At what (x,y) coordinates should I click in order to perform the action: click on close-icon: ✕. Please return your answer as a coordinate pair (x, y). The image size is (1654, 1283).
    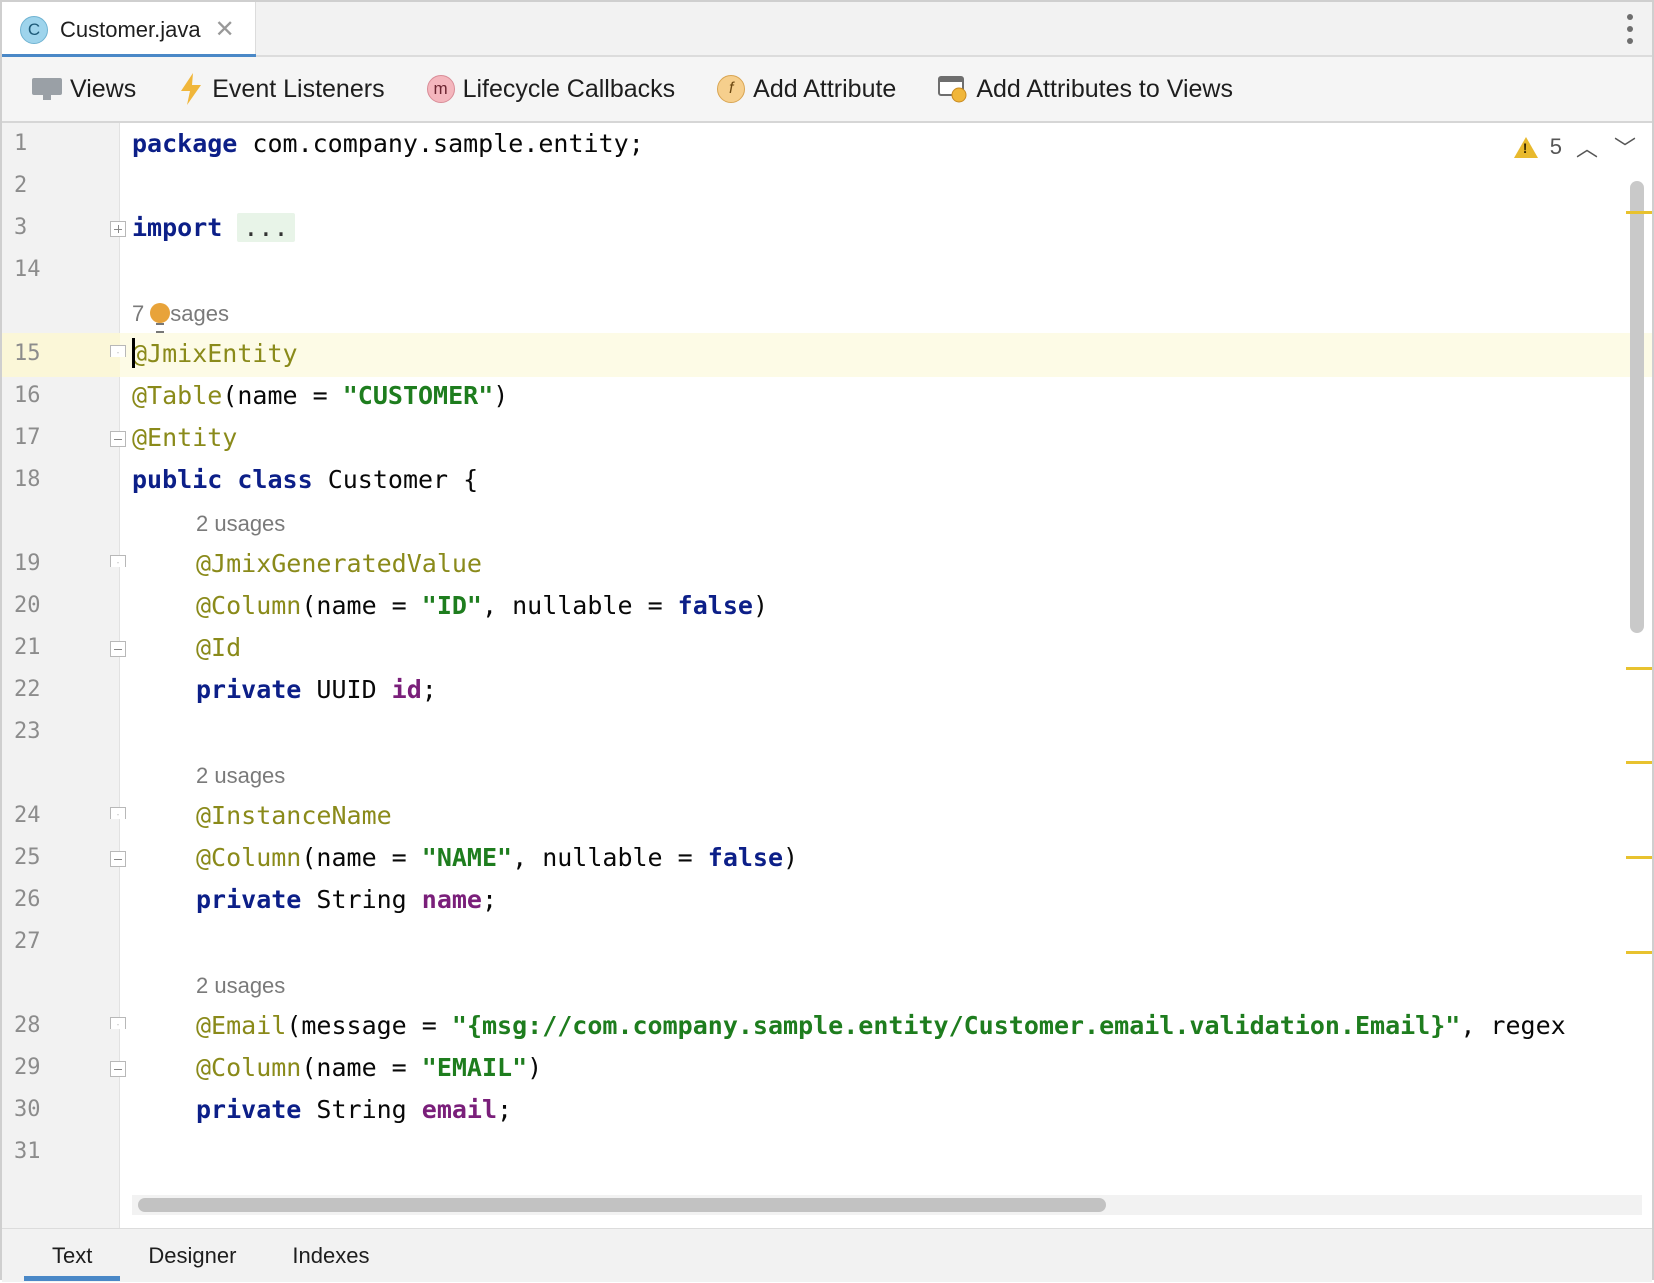
    Looking at the image, I should click on (225, 29).